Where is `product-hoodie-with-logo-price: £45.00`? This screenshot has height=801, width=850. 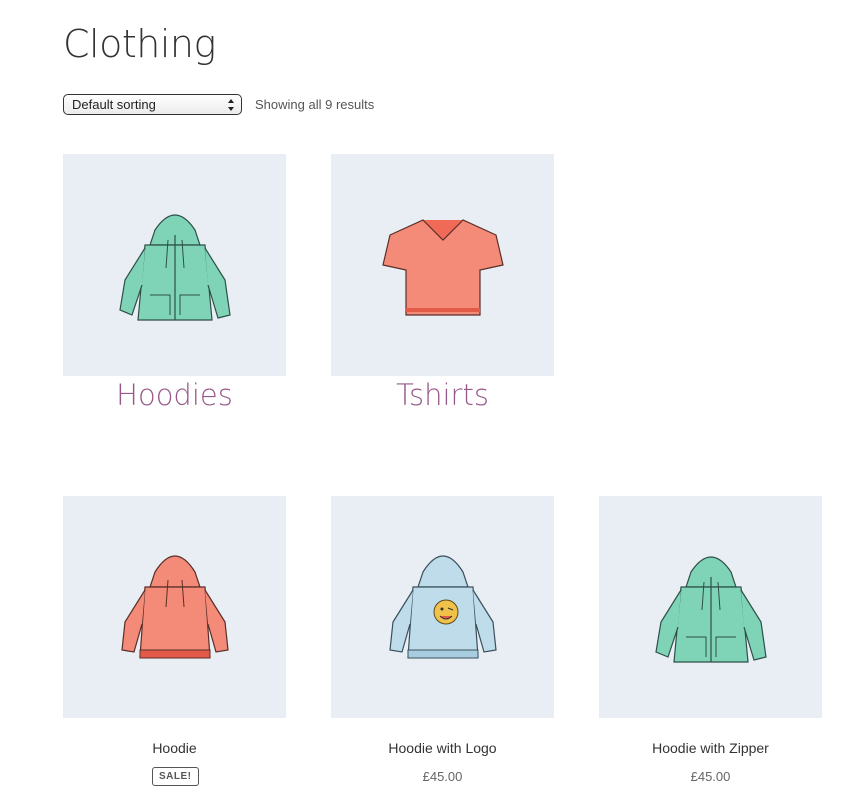
product-hoodie-with-logo-price: £45.00 is located at coordinates (442, 776).